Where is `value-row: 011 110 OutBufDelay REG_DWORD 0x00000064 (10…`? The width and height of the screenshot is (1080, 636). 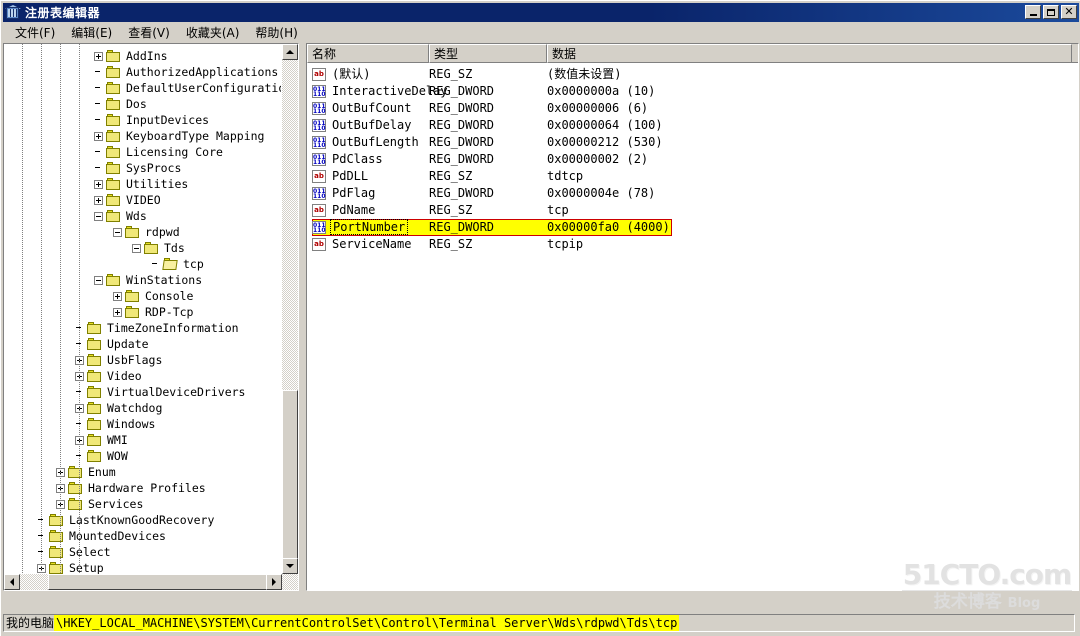
value-row: 011 110 OutBufDelay REG_DWORD 0x00000064 (10… is located at coordinates (692, 125).